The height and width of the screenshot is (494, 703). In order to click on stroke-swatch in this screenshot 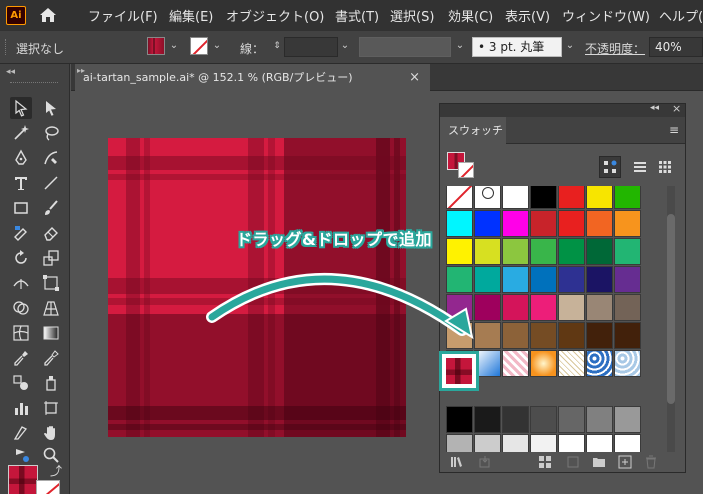, I will do `click(199, 46)`.